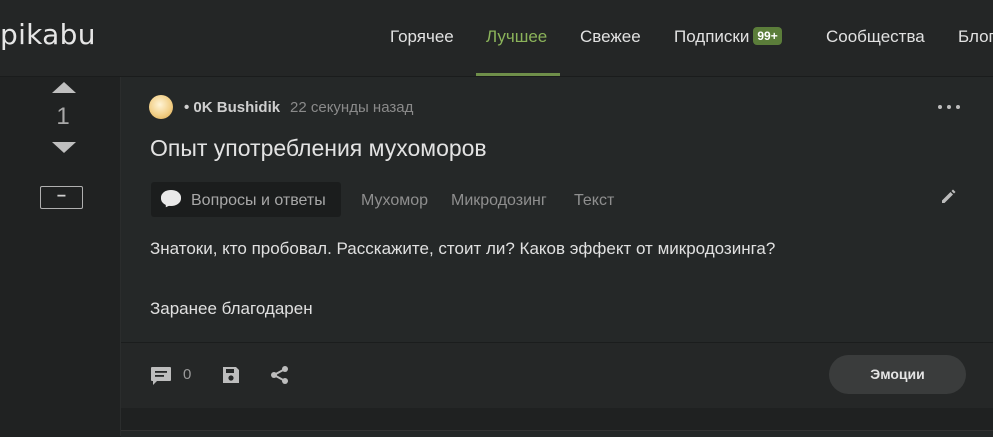 Image resolution: width=993 pixels, height=437 pixels. Describe the element at coordinates (422, 37) in the screenshot. I see `nav-hot: Горячее` at that location.